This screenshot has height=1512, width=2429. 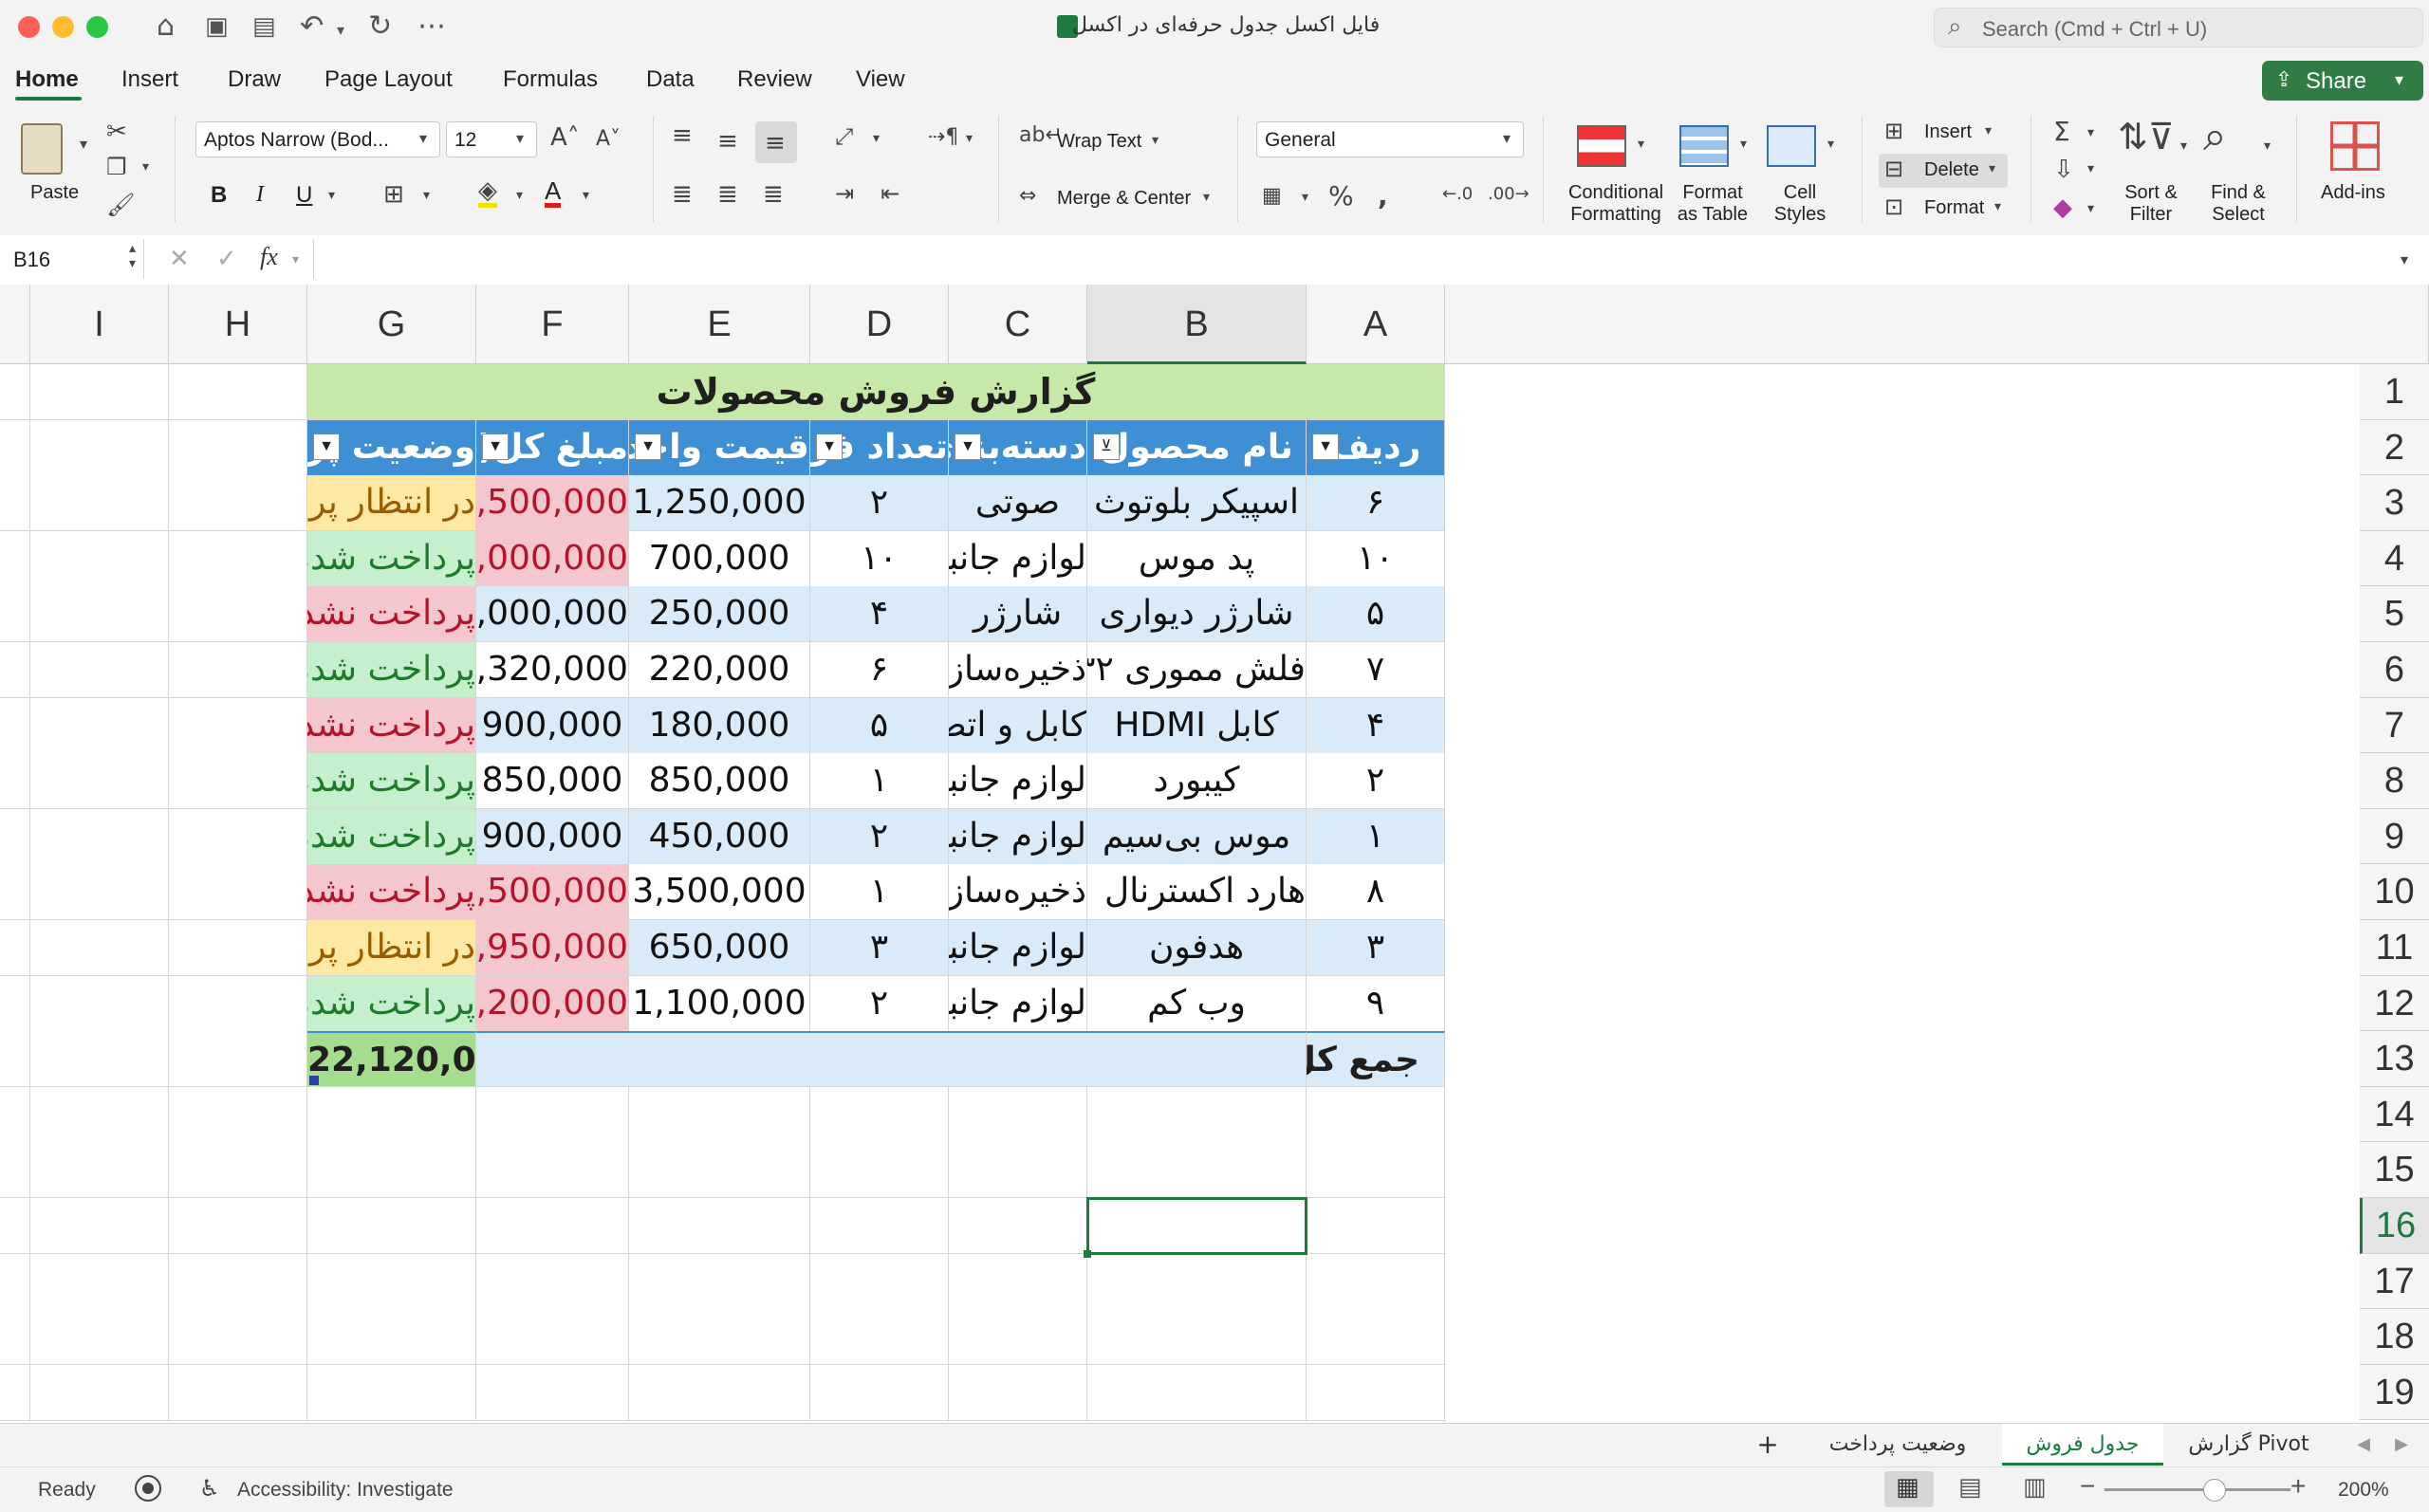 I want to click on table-cell: ۶, so click(x=879, y=670).